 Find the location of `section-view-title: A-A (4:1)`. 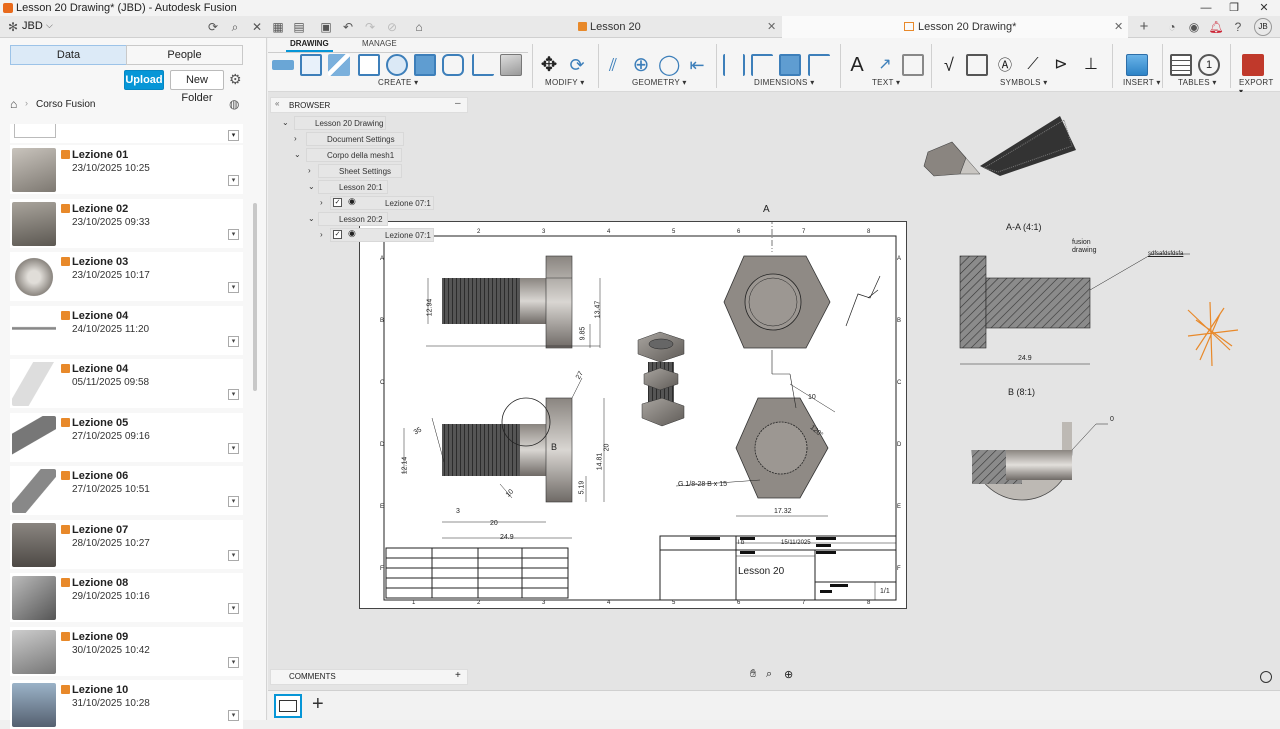

section-view-title: A-A (4:1) is located at coordinates (1024, 227).